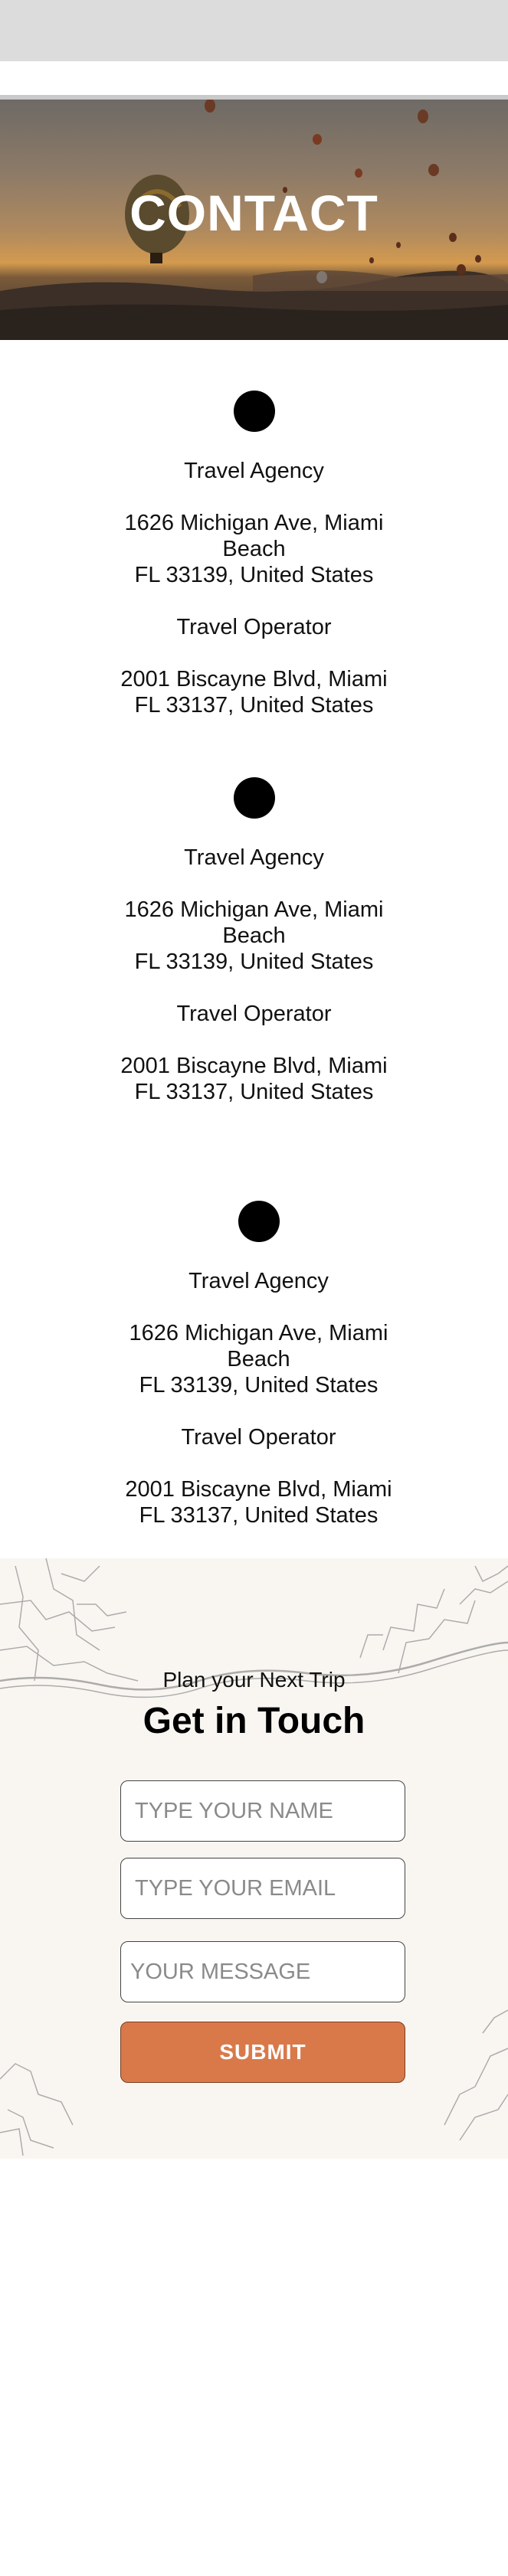 Image resolution: width=508 pixels, height=2576 pixels. I want to click on top-bar, so click(254, 30).